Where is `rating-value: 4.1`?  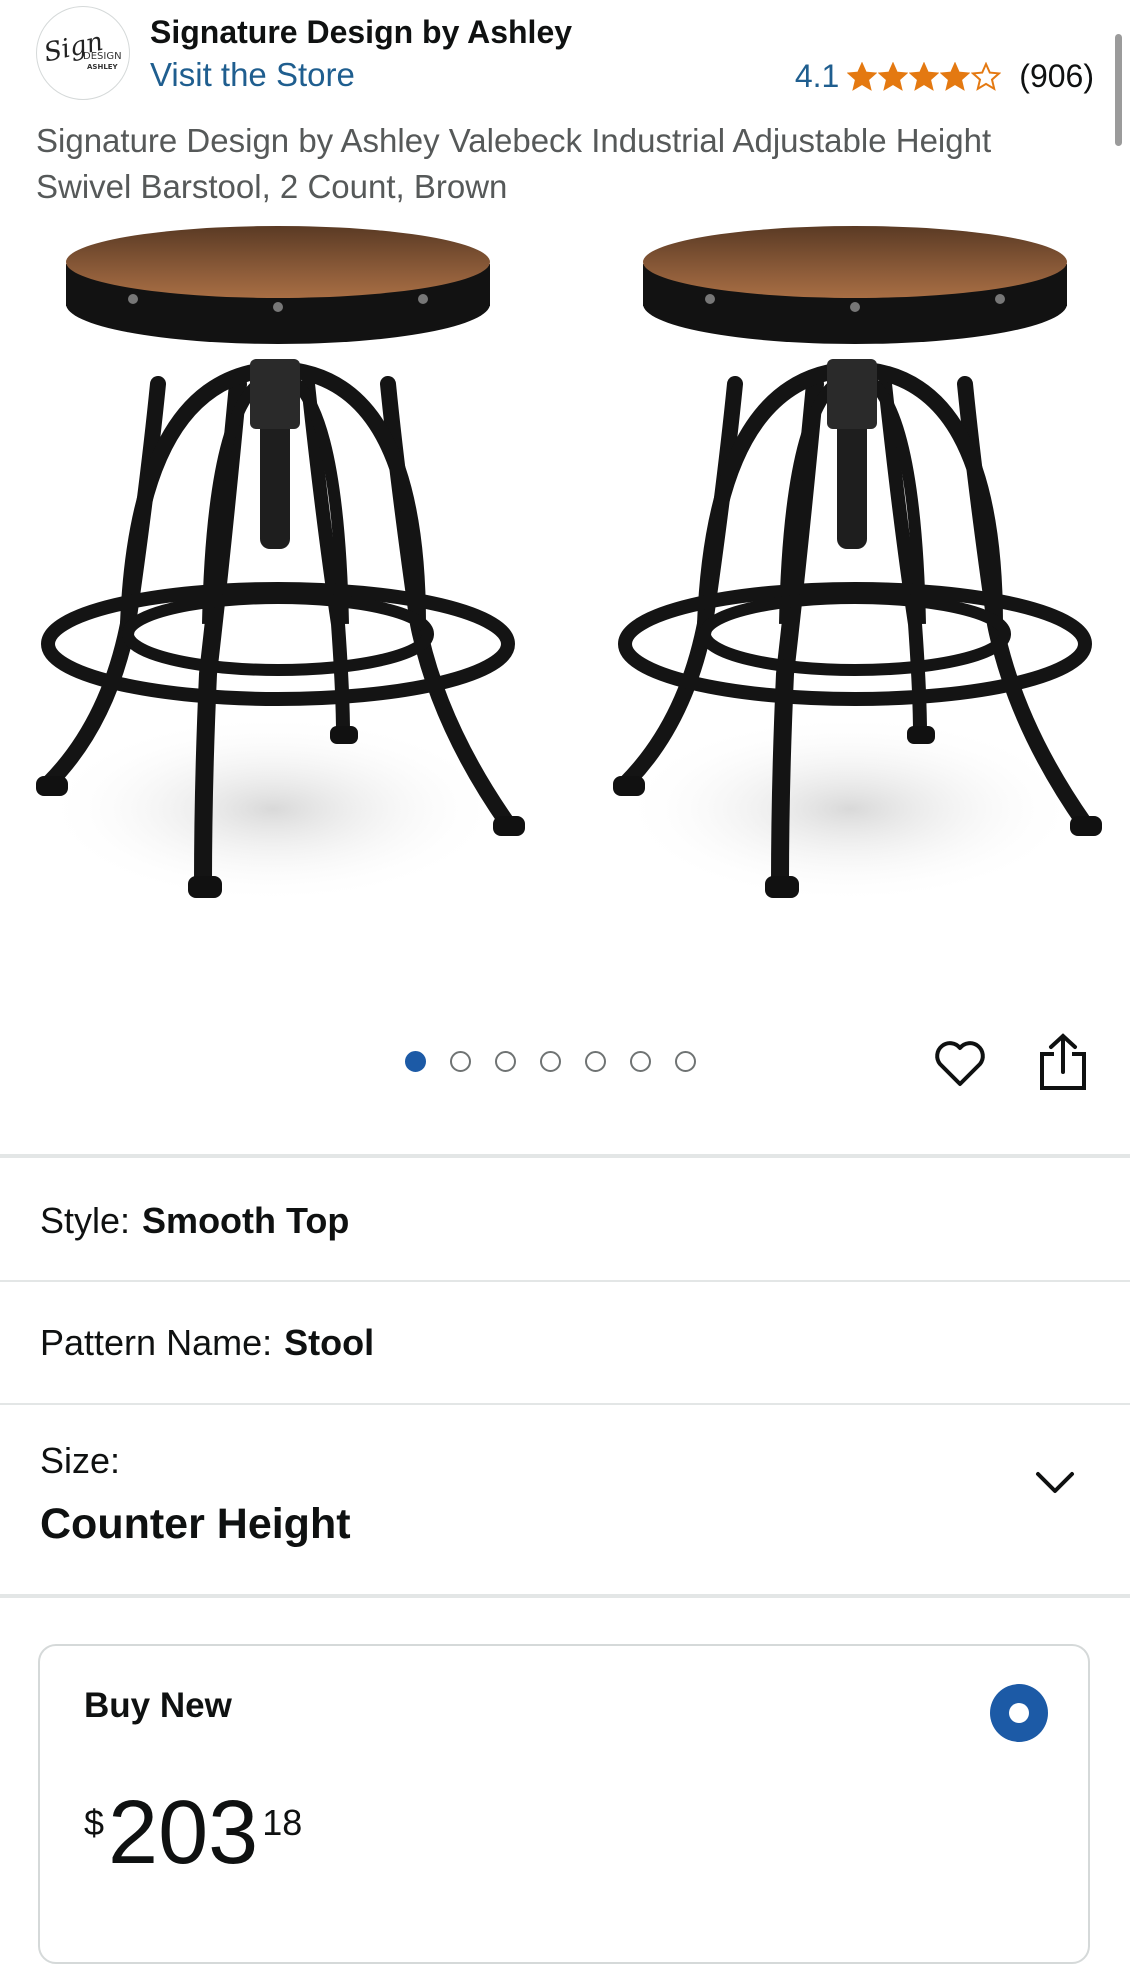
rating-value: 4.1 is located at coordinates (817, 76).